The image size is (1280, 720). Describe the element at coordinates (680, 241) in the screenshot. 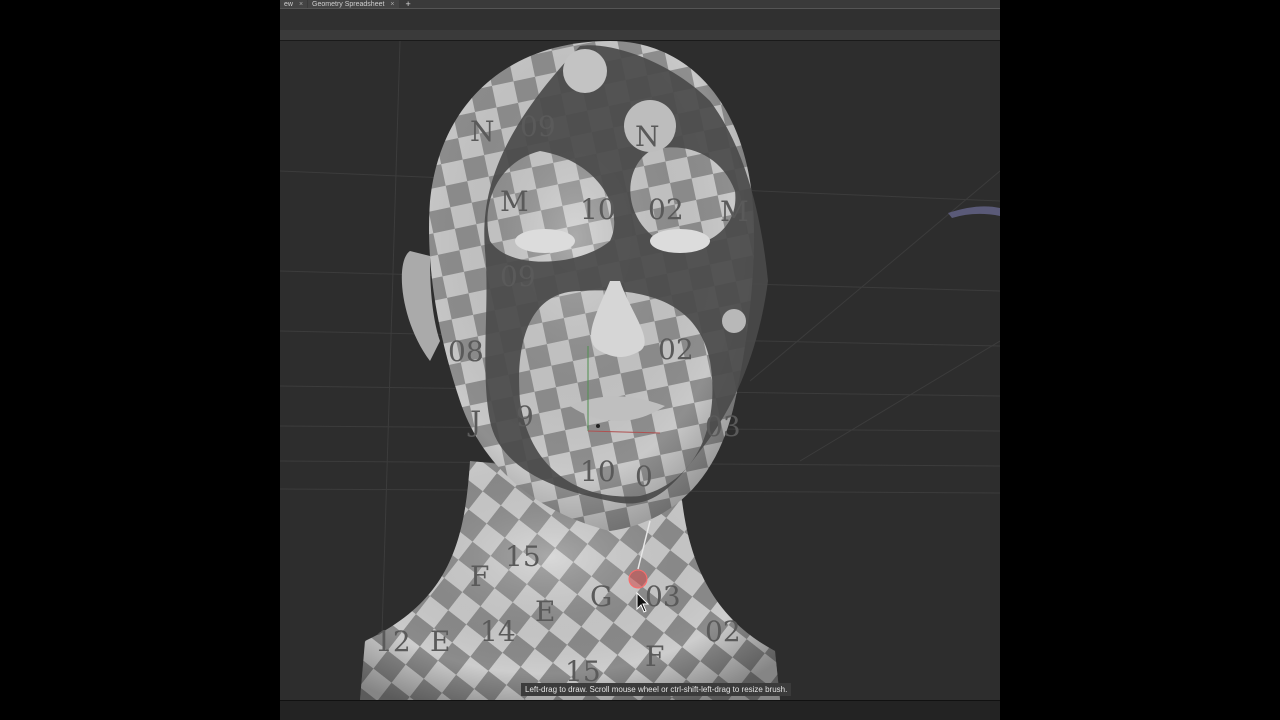

I see `right-eye` at that location.